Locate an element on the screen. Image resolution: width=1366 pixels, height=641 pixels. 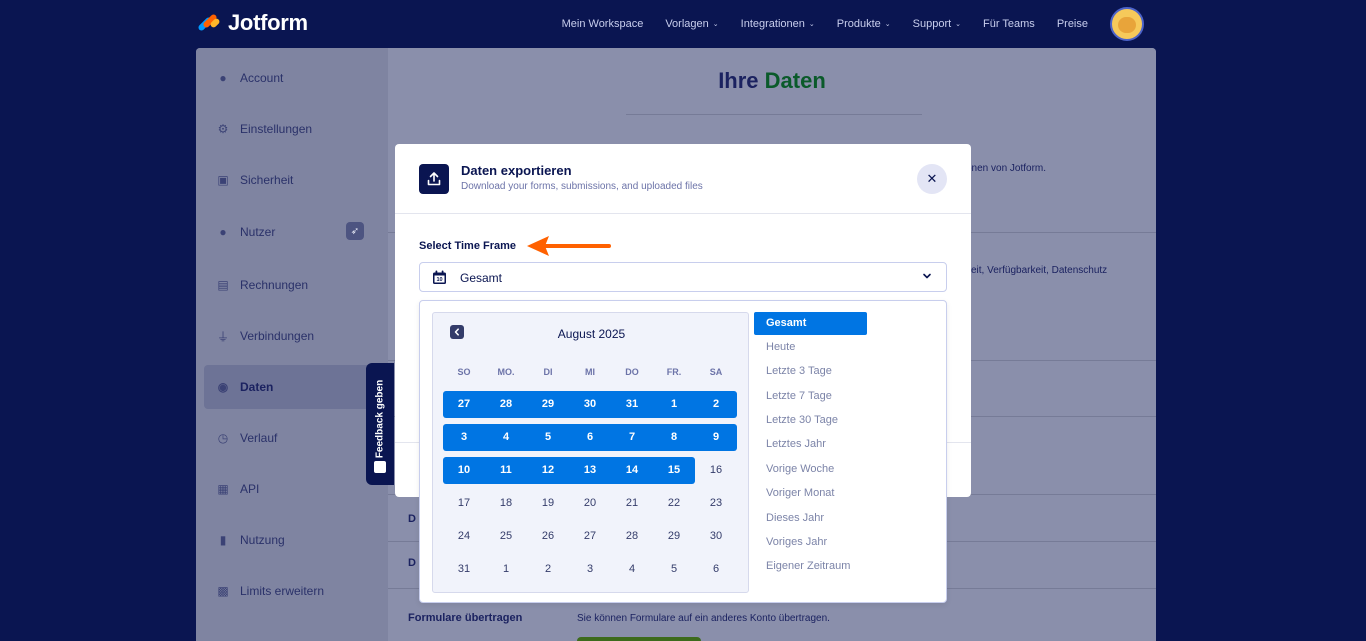
avatar is located at coordinates (1127, 24).